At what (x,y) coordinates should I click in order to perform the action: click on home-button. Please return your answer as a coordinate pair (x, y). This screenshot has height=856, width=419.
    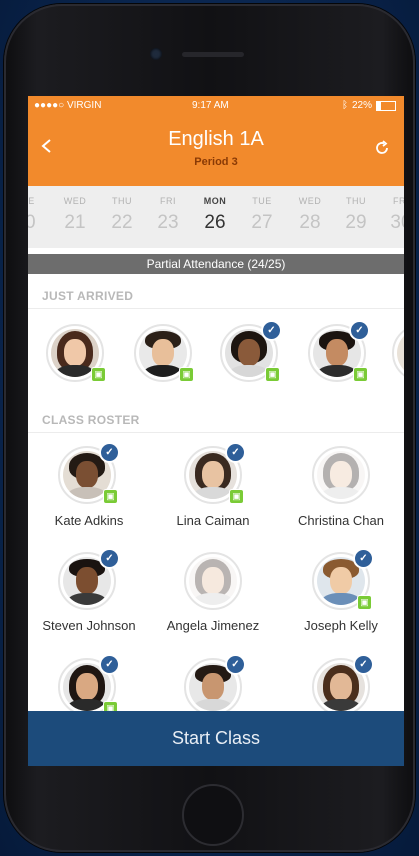
    Looking at the image, I should click on (213, 815).